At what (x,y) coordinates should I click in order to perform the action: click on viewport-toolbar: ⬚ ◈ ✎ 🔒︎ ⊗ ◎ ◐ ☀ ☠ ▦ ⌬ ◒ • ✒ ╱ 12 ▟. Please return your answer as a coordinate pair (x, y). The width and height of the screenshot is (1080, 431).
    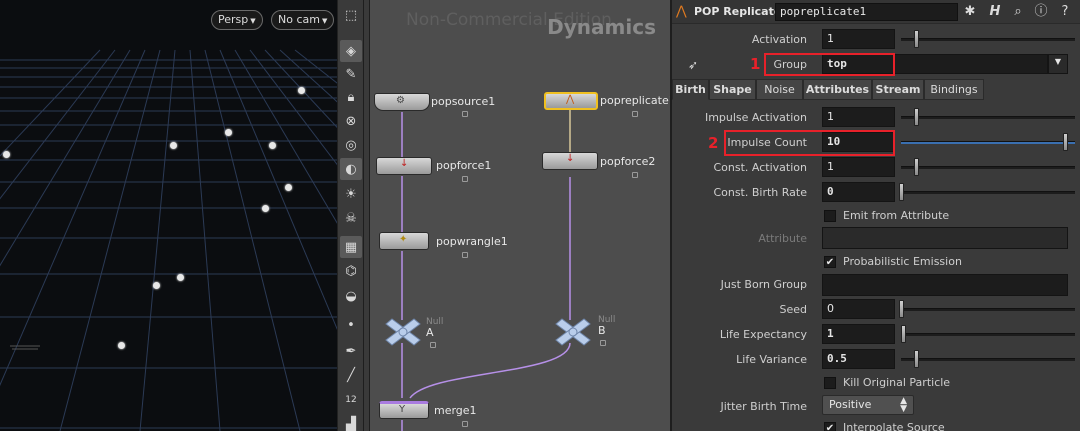
    Looking at the image, I should click on (350, 215).